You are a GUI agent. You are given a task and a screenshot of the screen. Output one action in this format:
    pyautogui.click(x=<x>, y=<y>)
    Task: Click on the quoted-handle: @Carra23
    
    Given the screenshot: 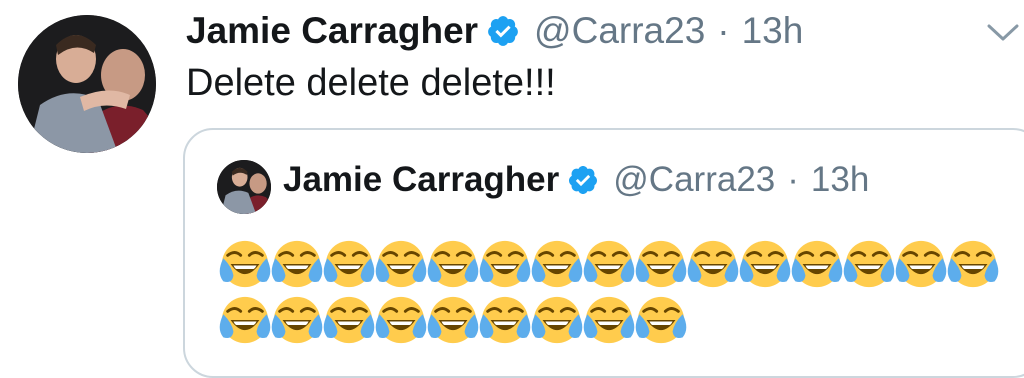 What is the action you would take?
    pyautogui.click(x=694, y=180)
    